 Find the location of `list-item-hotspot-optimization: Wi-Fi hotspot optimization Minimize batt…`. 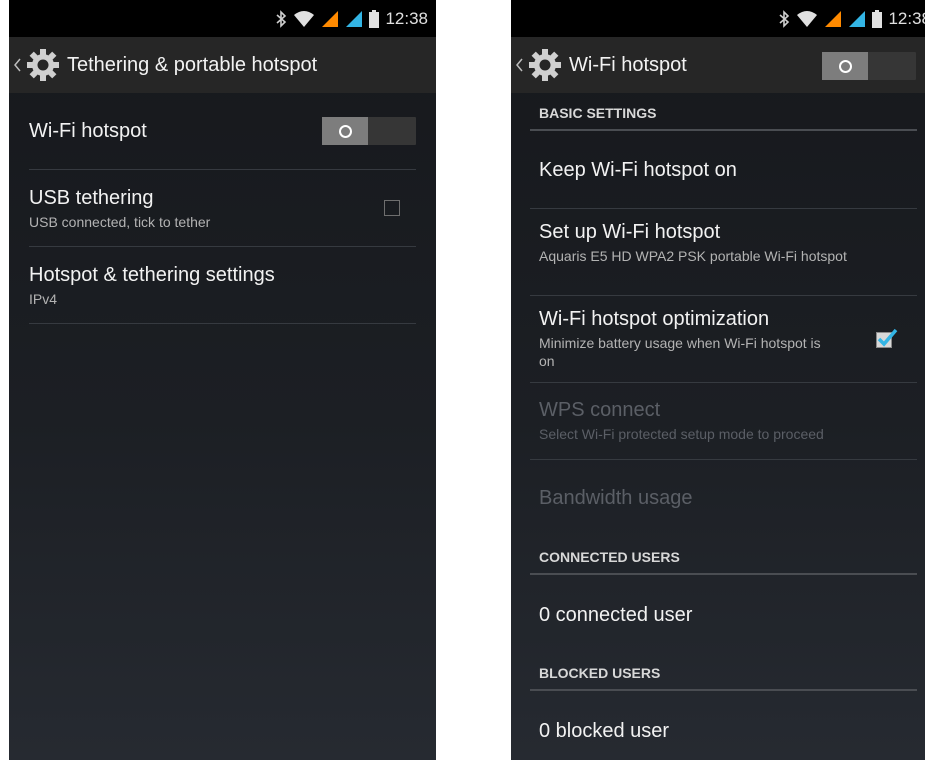

list-item-hotspot-optimization: Wi-Fi hotspot optimization Minimize batt… is located at coordinates (723, 339).